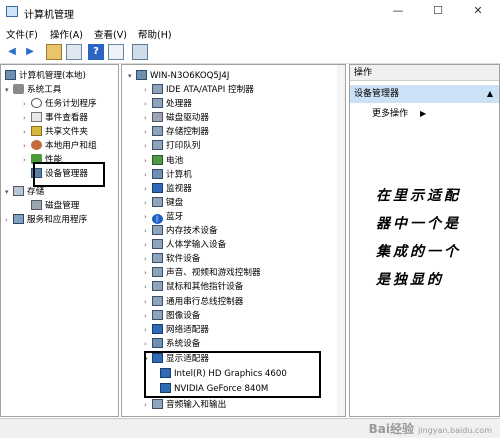 The image size is (500, 438). I want to click on menu-action: 操作(A), so click(66, 34).